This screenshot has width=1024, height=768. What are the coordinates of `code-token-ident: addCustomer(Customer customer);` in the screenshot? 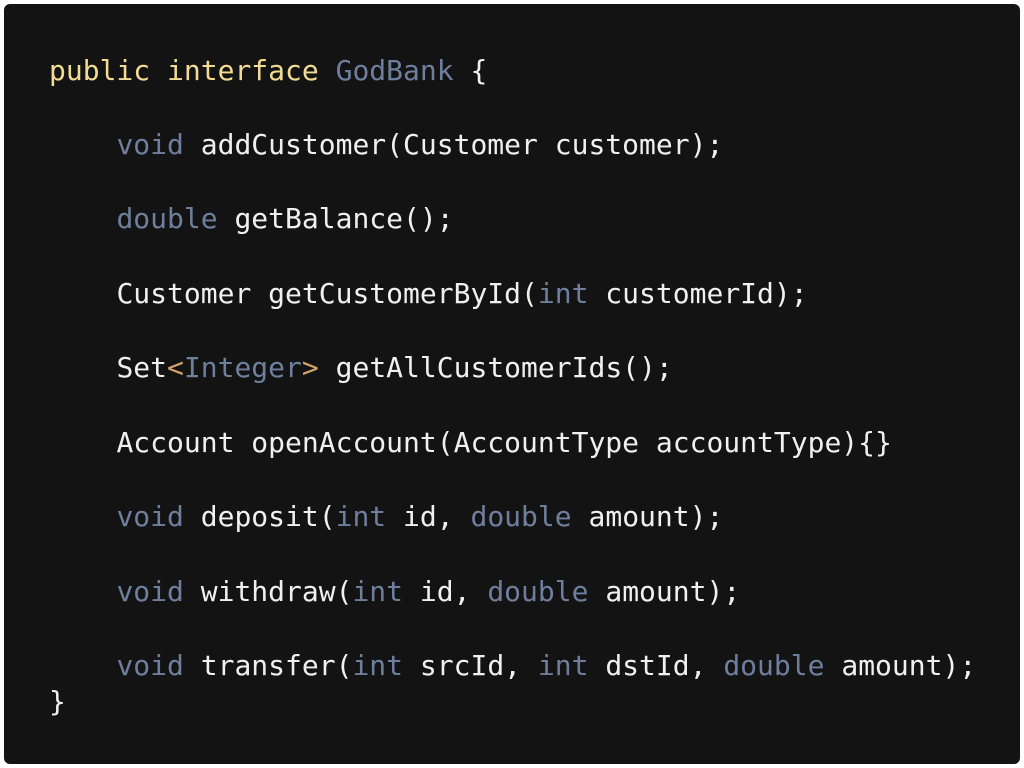 It's located at (453, 144).